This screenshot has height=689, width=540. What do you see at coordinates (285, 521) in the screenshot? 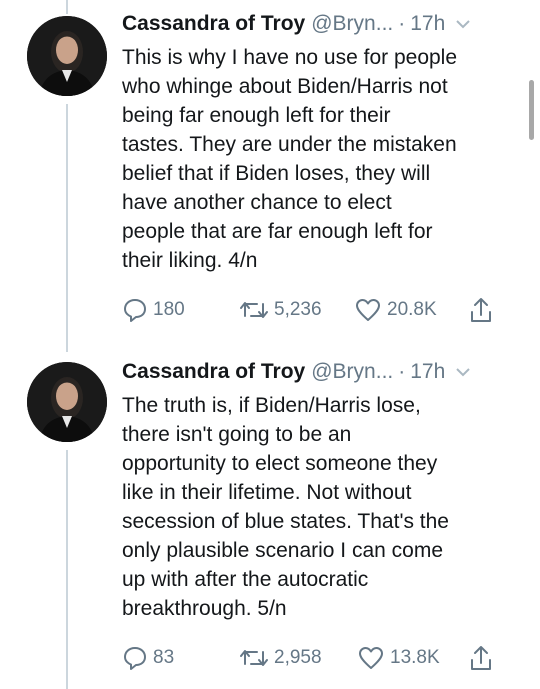
I see `text-line: secession of blue states. That's the` at bounding box center [285, 521].